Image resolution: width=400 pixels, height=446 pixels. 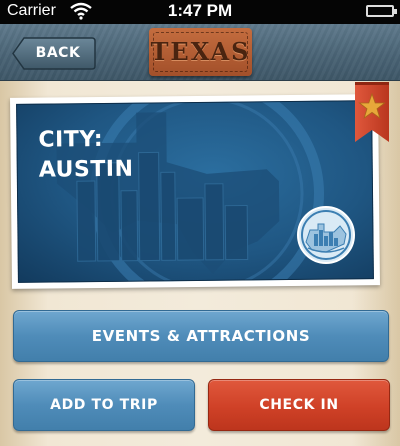 What do you see at coordinates (372, 112) in the screenshot?
I see `bookmark-ribbon-icon` at bounding box center [372, 112].